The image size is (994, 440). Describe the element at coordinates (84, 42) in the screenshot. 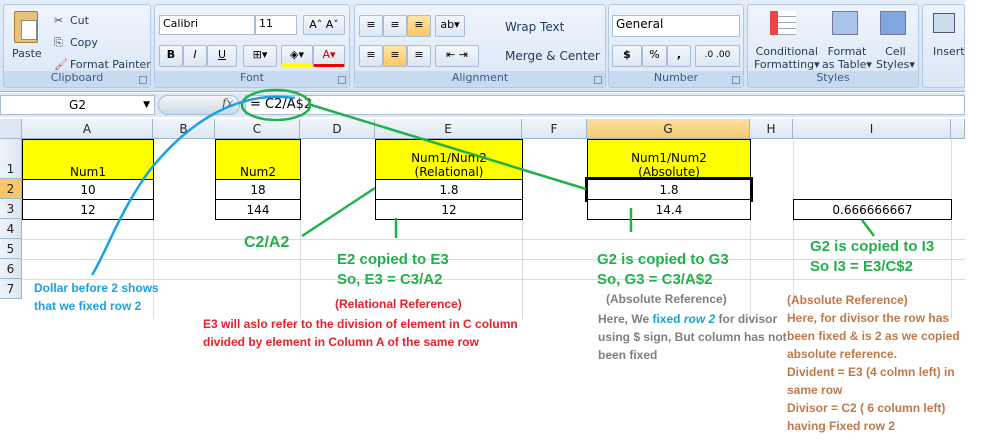

I see `copy-button: Copy` at that location.